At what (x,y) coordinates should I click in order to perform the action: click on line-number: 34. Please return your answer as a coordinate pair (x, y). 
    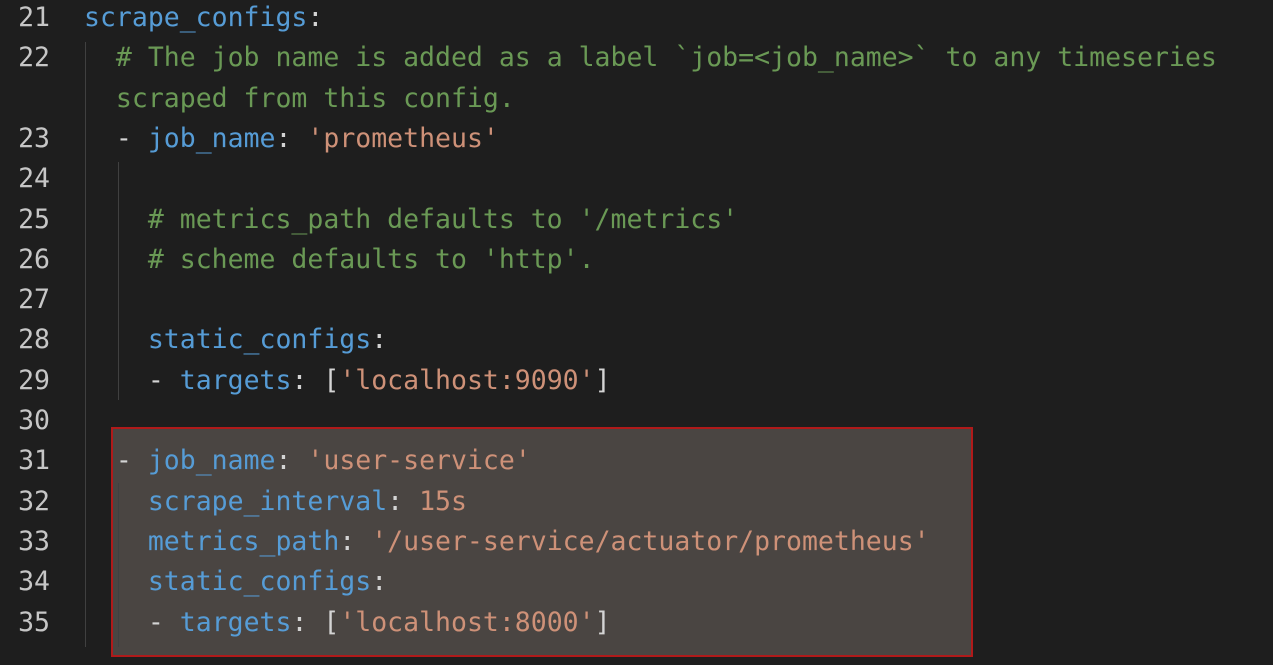
    Looking at the image, I should click on (34, 582).